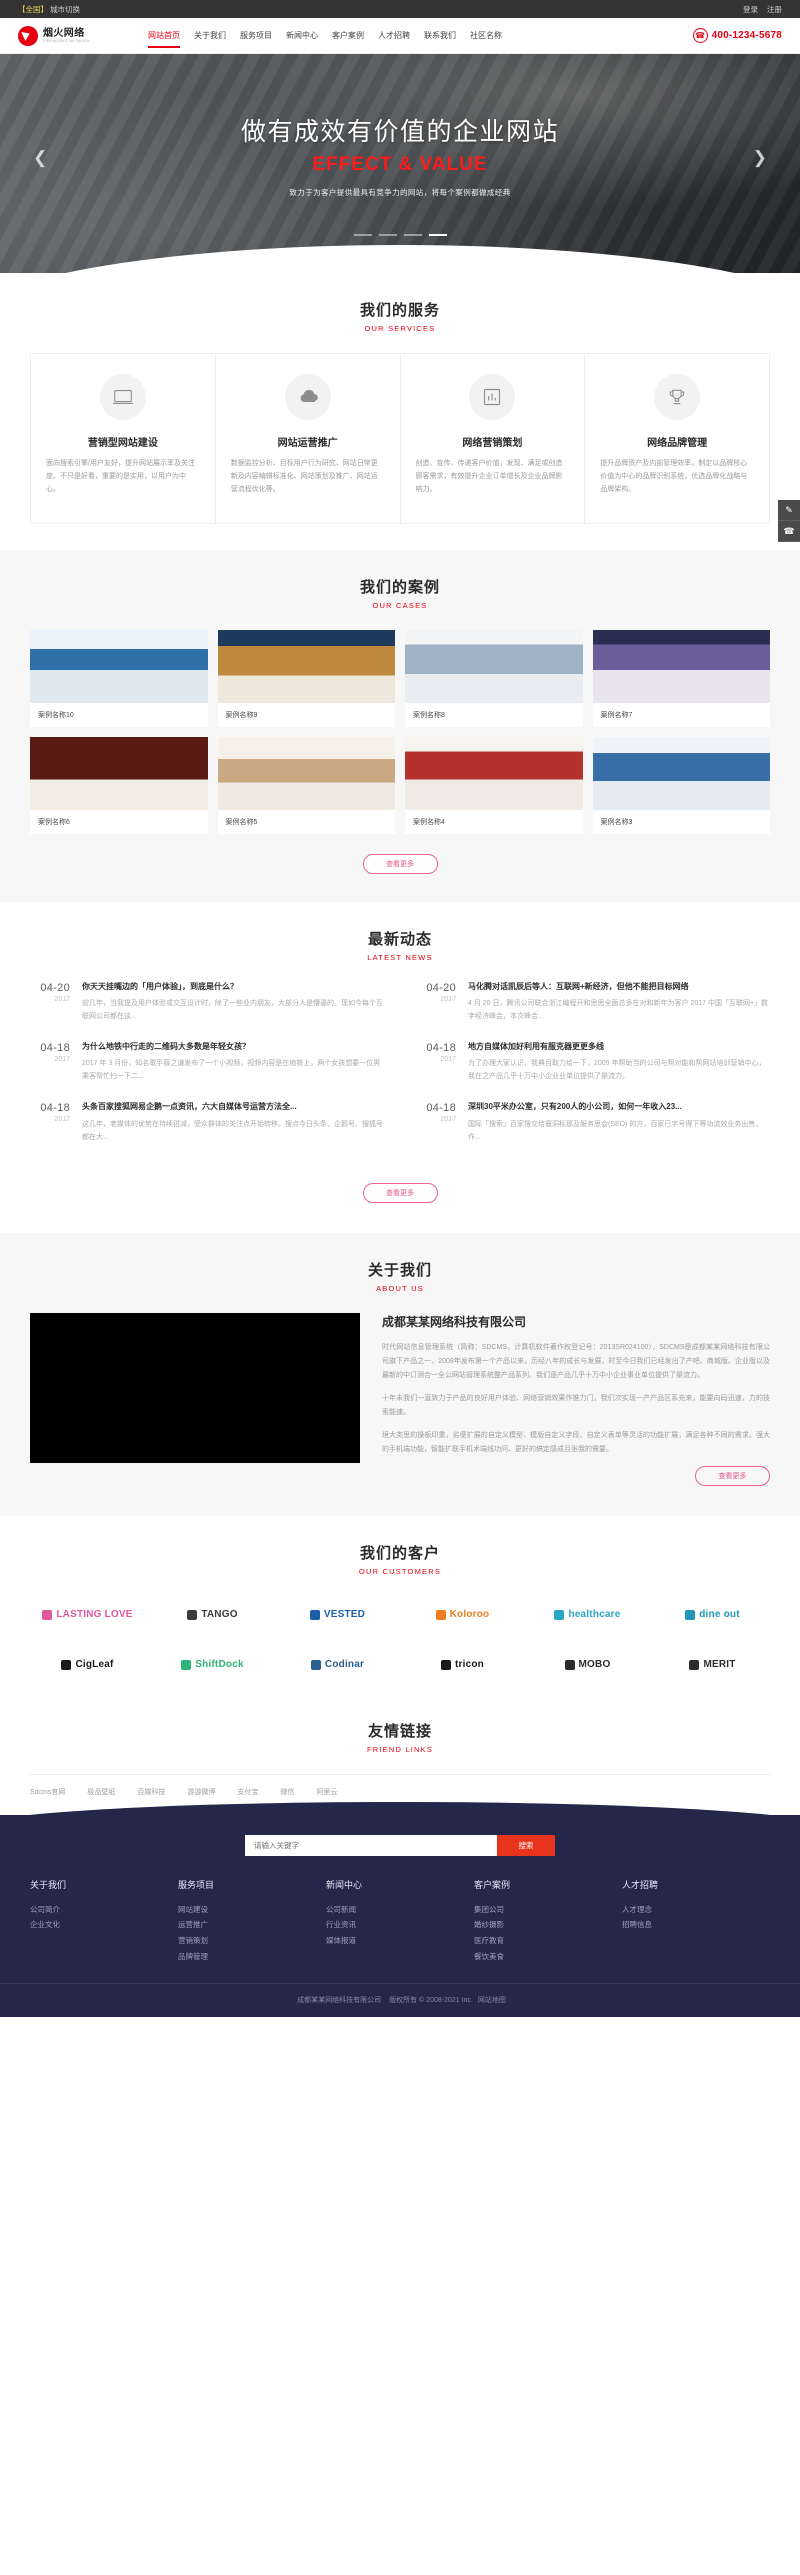 The height and width of the screenshot is (2575, 800). I want to click on friend-link-3: 游游微博, so click(201, 1792).